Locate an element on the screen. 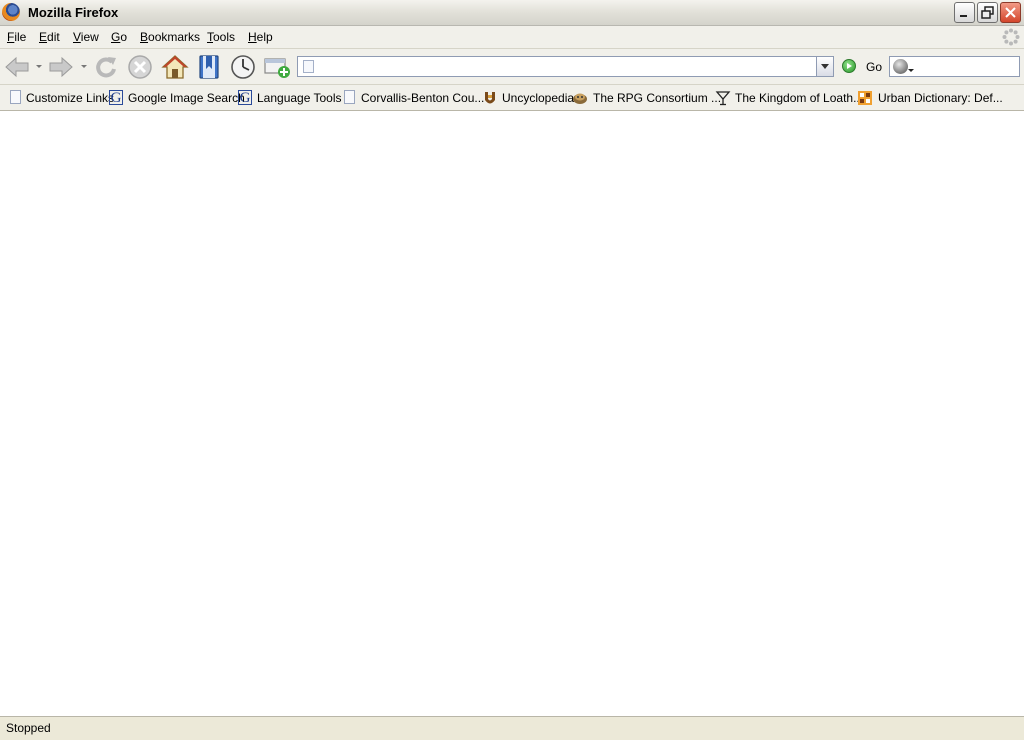  window-title: Mozilla Firefox is located at coordinates (73, 12).